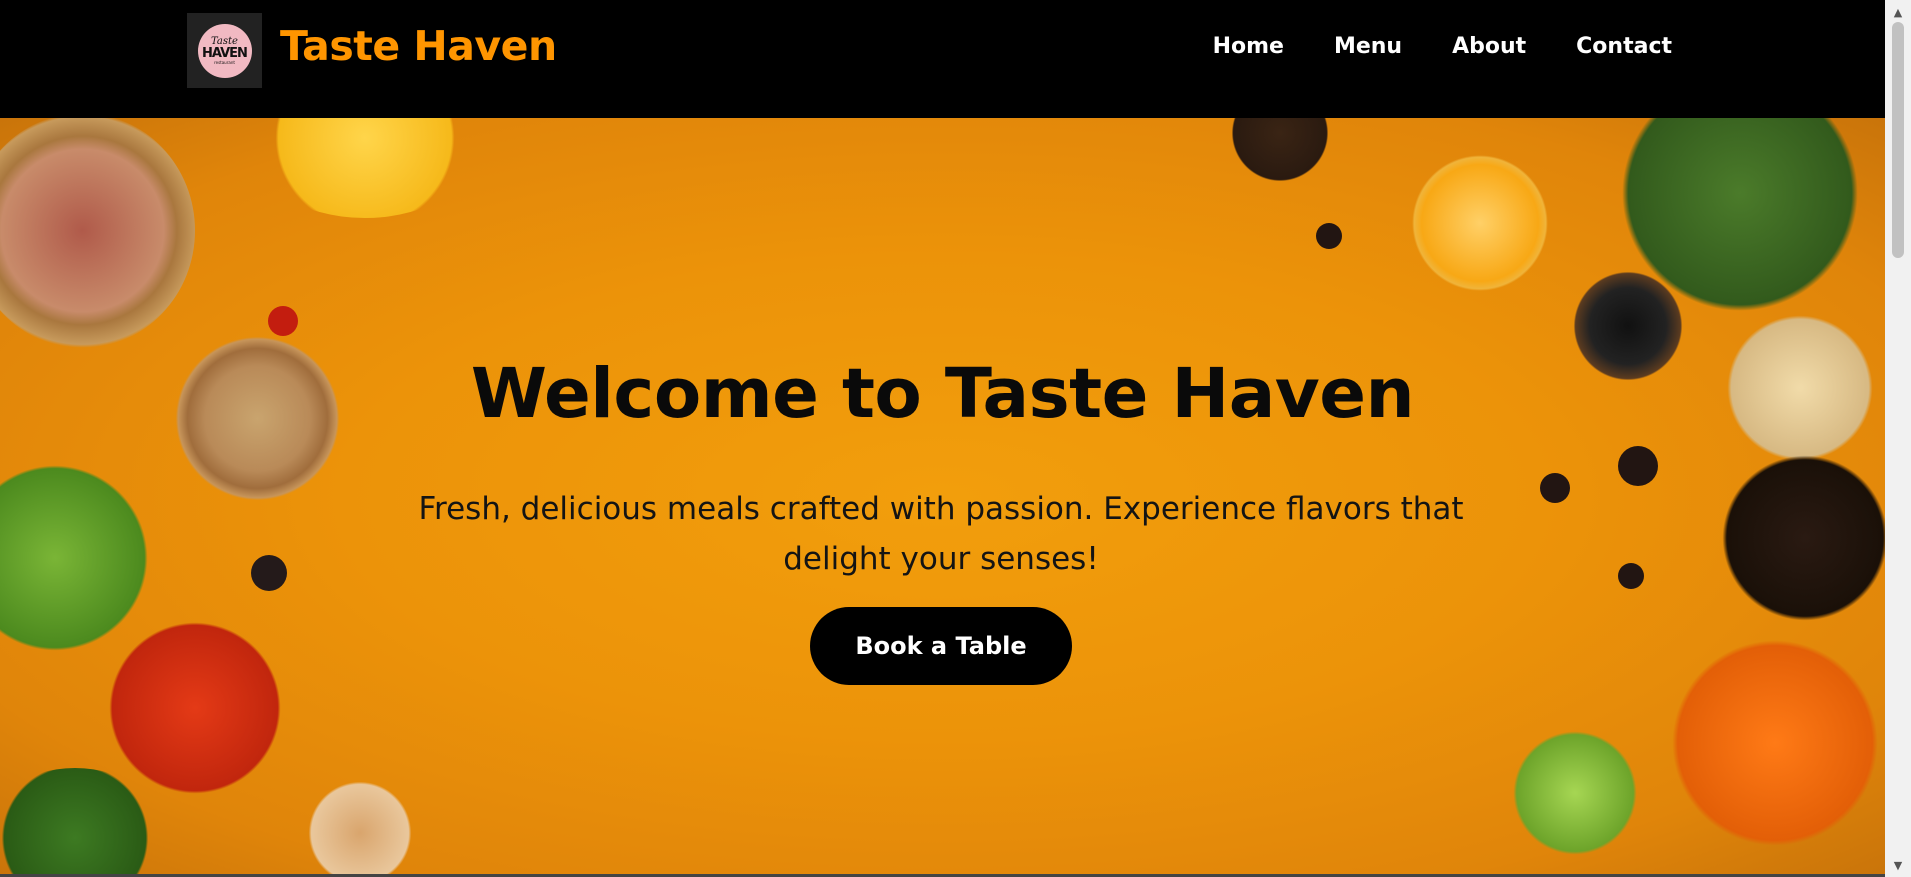  What do you see at coordinates (1898, 12) in the screenshot?
I see `scroll-up-arrow-icon: ▲` at bounding box center [1898, 12].